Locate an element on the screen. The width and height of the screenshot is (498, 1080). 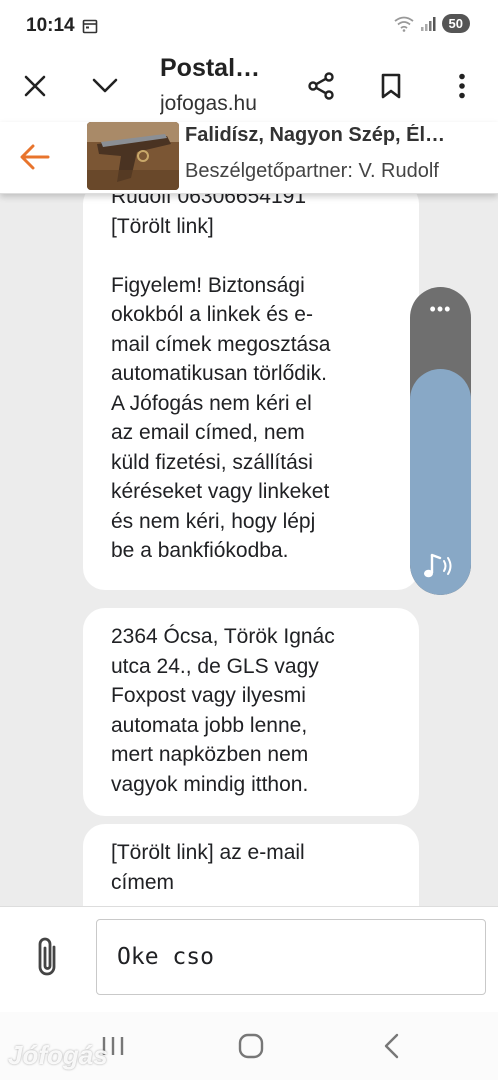
close-icon is located at coordinates (35, 86).